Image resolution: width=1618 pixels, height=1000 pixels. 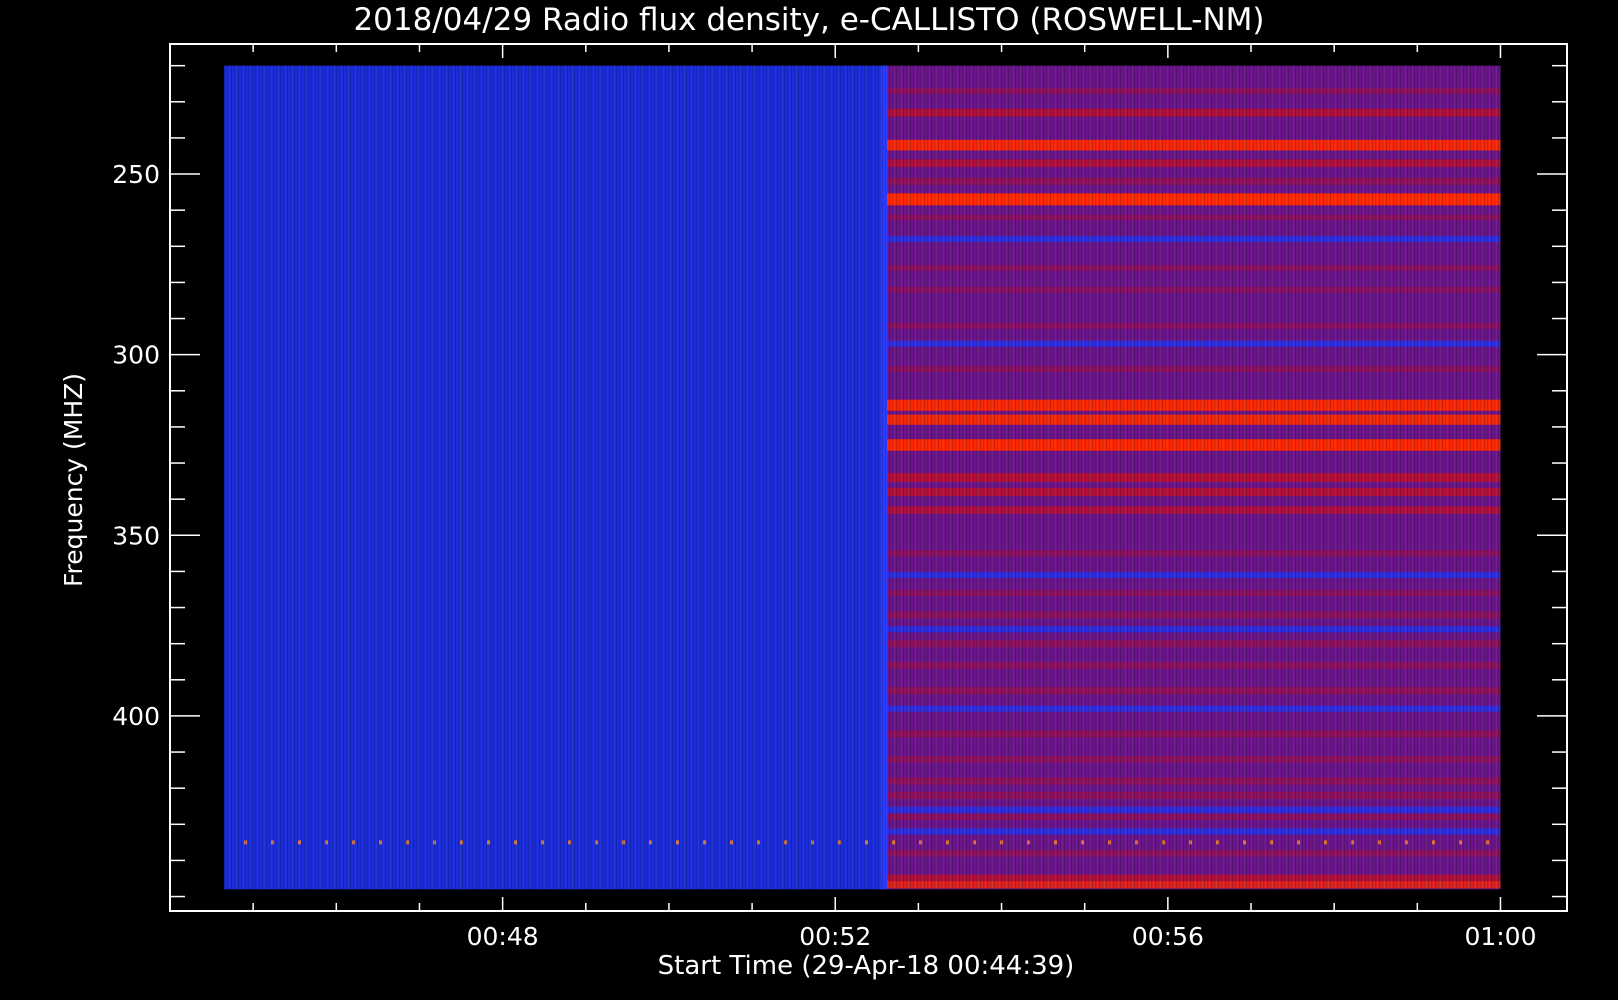 I want to click on y-tick-label: 400, so click(x=136, y=716).